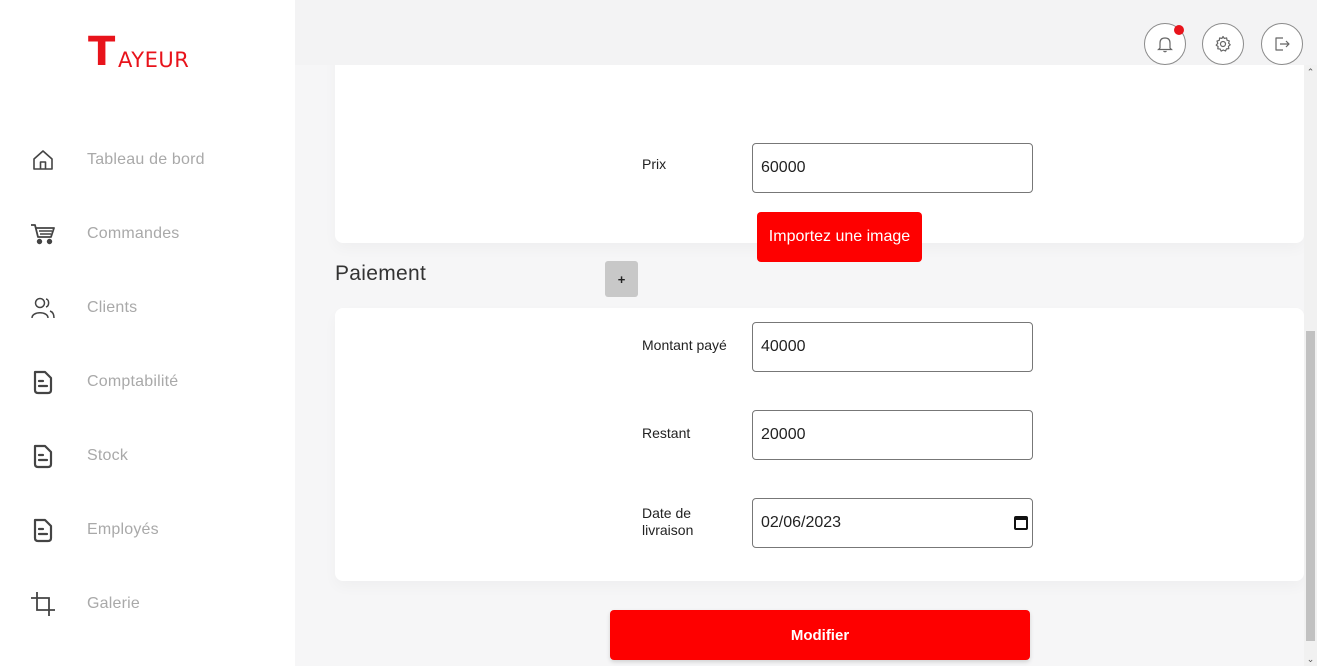  Describe the element at coordinates (147, 456) in the screenshot. I see `sidebar-item-stock: Stock` at that location.